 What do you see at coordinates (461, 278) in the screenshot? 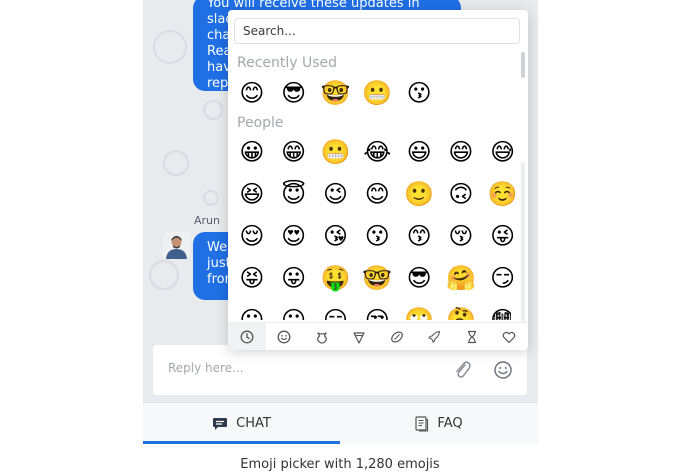
I see `emoji-item: 🤗` at bounding box center [461, 278].